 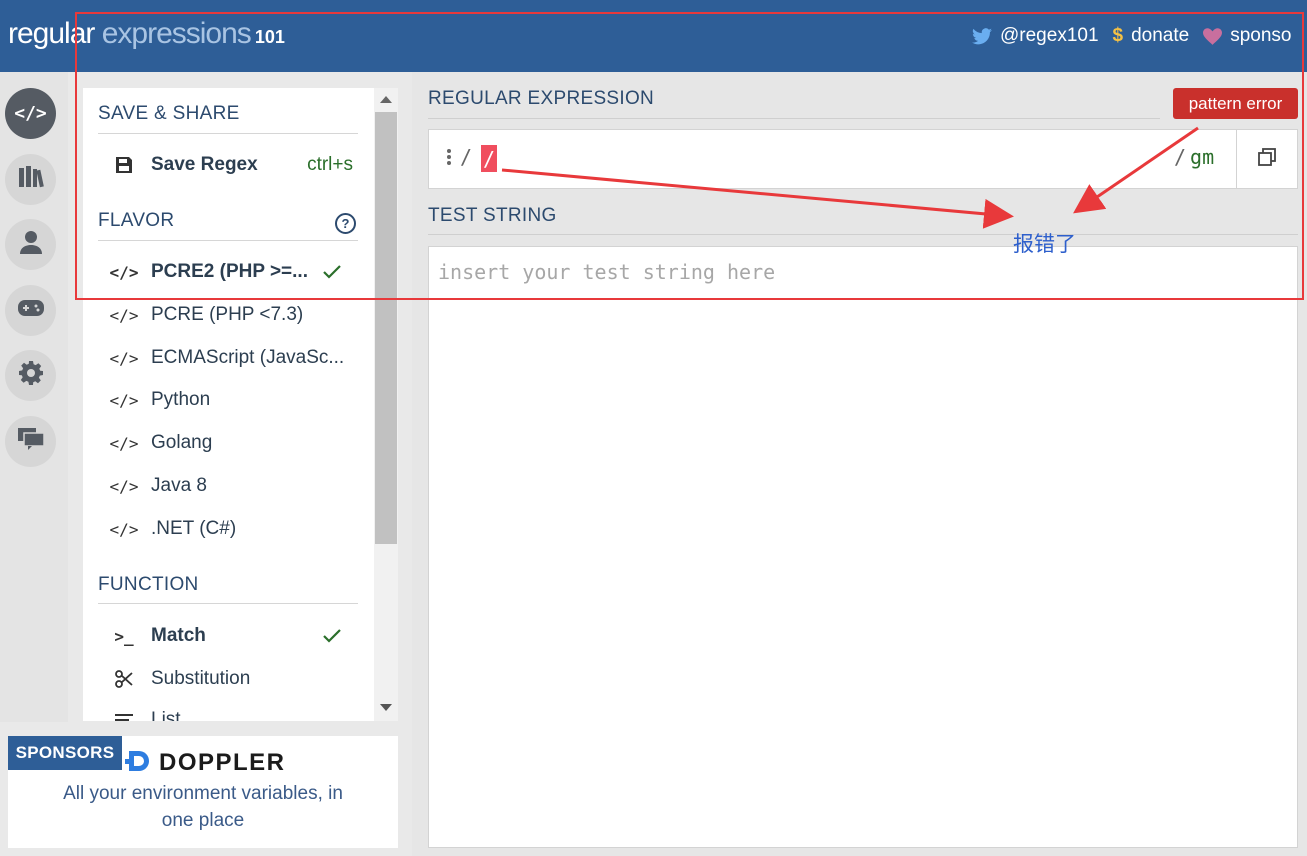 What do you see at coordinates (222, 762) in the screenshot?
I see `doppler-name: DOPPLER` at bounding box center [222, 762].